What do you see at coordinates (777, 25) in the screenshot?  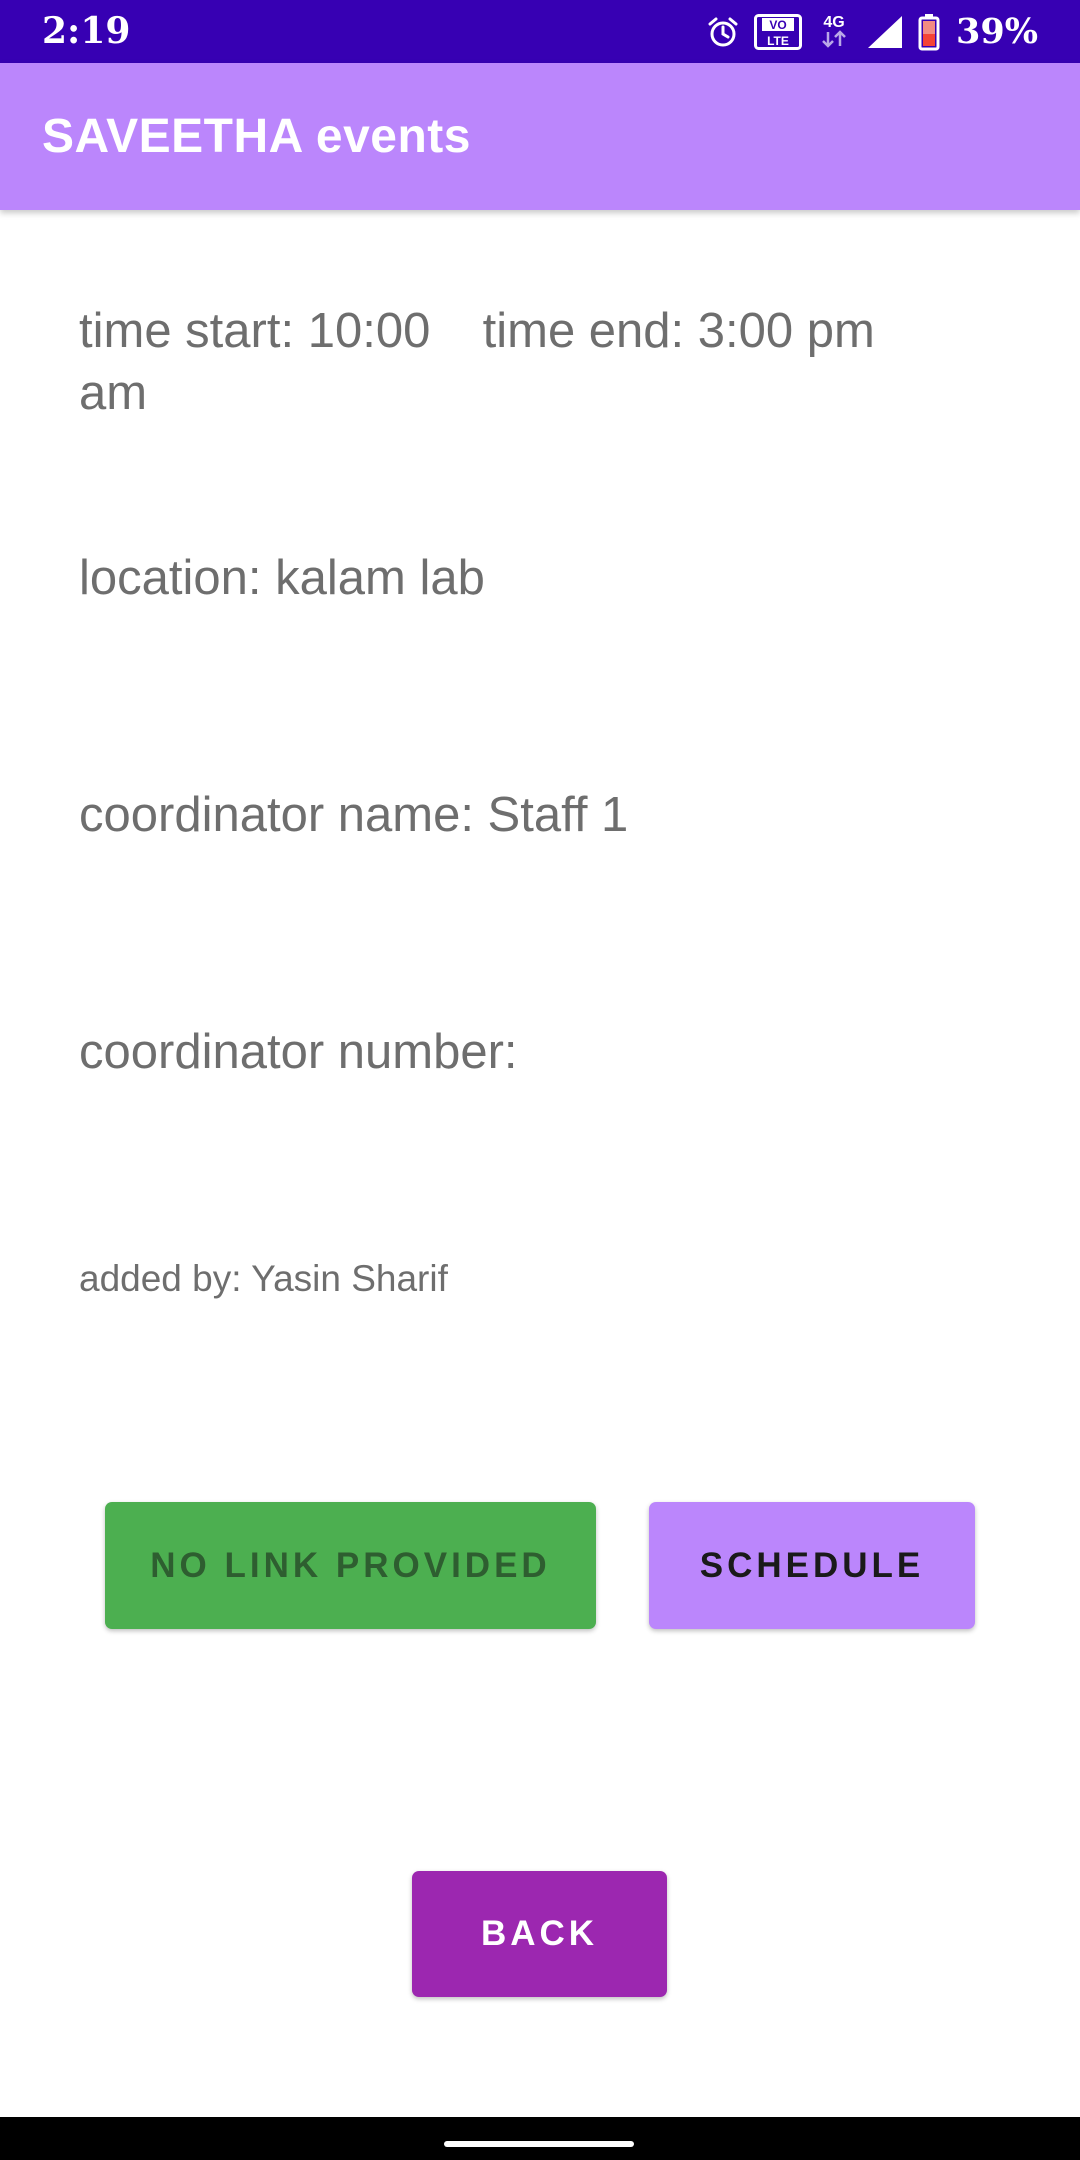 I see `svg-text: VO` at bounding box center [777, 25].